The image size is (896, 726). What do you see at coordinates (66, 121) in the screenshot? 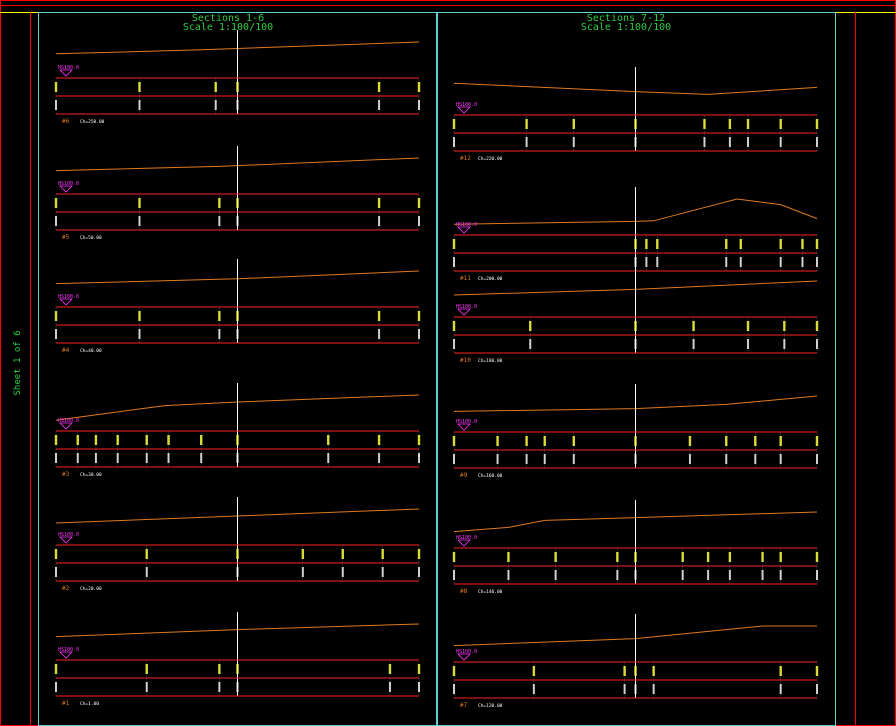
I see `section-id-label: #6` at bounding box center [66, 121].